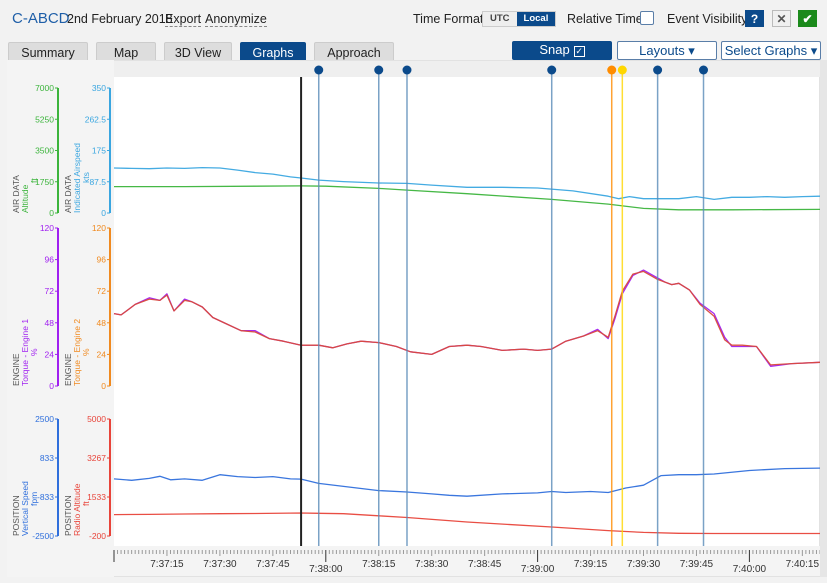 This screenshot has height=583, width=827. I want to click on time-tick-label: 7:39:15, so click(591, 564).